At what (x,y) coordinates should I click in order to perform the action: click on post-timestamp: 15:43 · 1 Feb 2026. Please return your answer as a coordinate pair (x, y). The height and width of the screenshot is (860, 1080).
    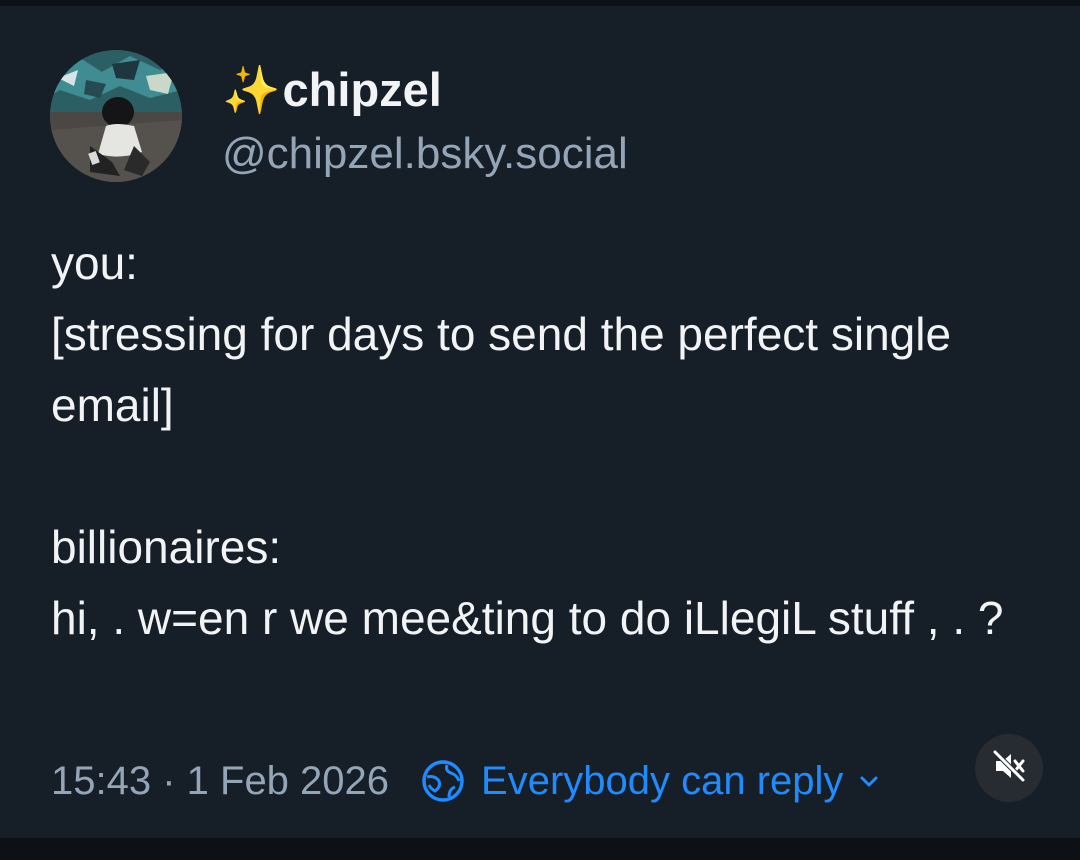
    Looking at the image, I should click on (220, 780).